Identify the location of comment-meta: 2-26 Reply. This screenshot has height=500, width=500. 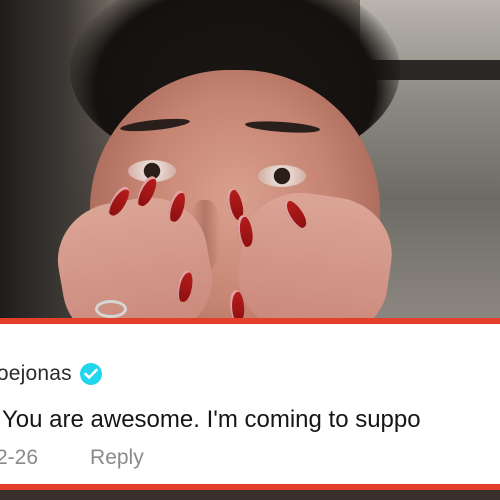
(72, 458).